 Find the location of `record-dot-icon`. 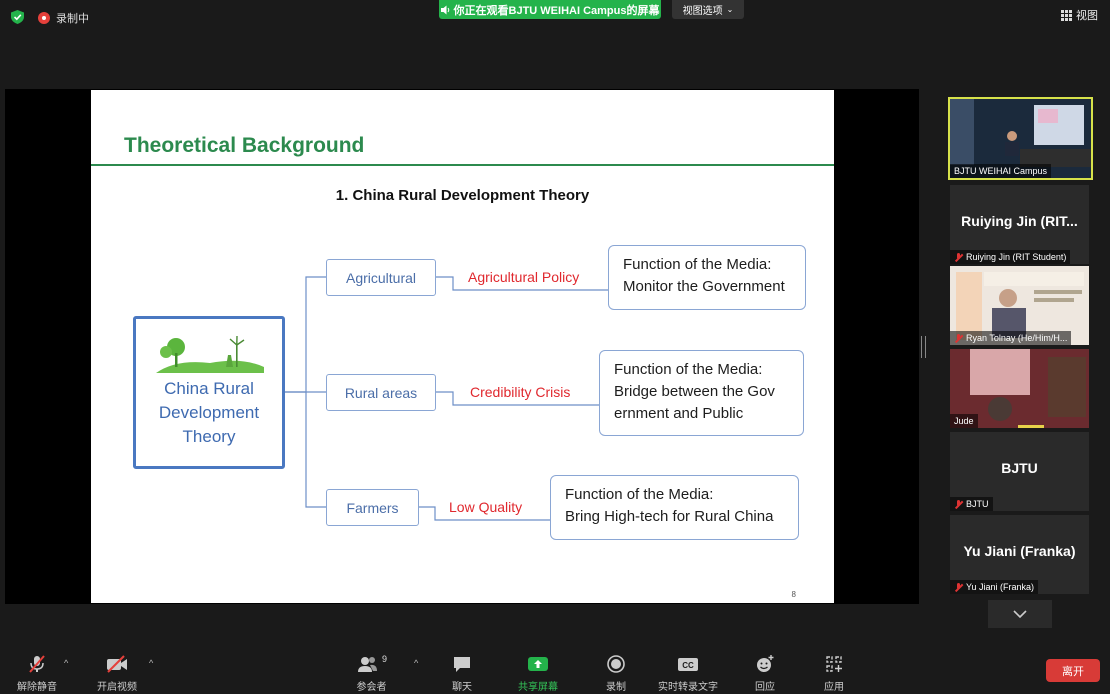

record-dot-icon is located at coordinates (44, 18).